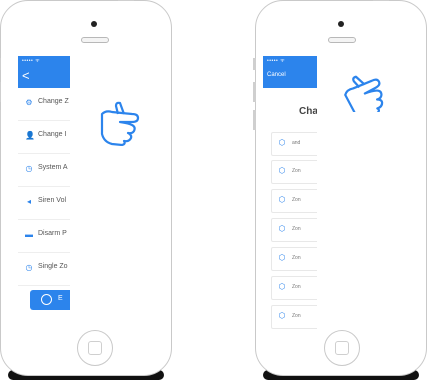 The image size is (428, 382). What do you see at coordinates (60, 298) in the screenshot?
I see `action-button-label: E` at bounding box center [60, 298].